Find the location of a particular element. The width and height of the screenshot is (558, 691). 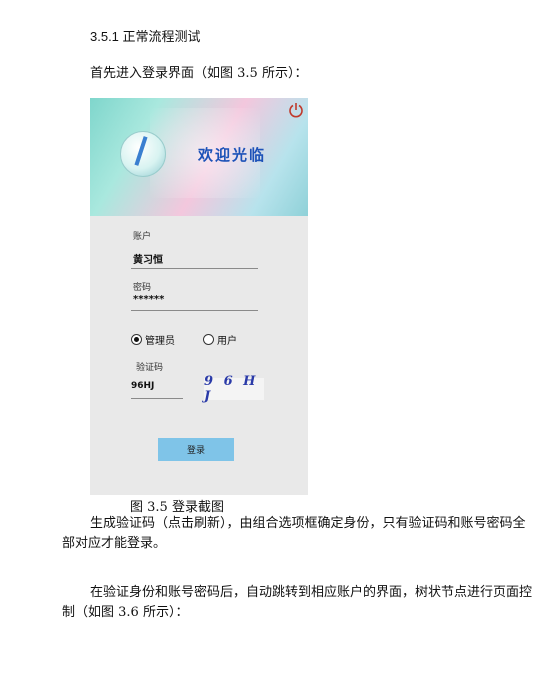

app-logo is located at coordinates (143, 154).